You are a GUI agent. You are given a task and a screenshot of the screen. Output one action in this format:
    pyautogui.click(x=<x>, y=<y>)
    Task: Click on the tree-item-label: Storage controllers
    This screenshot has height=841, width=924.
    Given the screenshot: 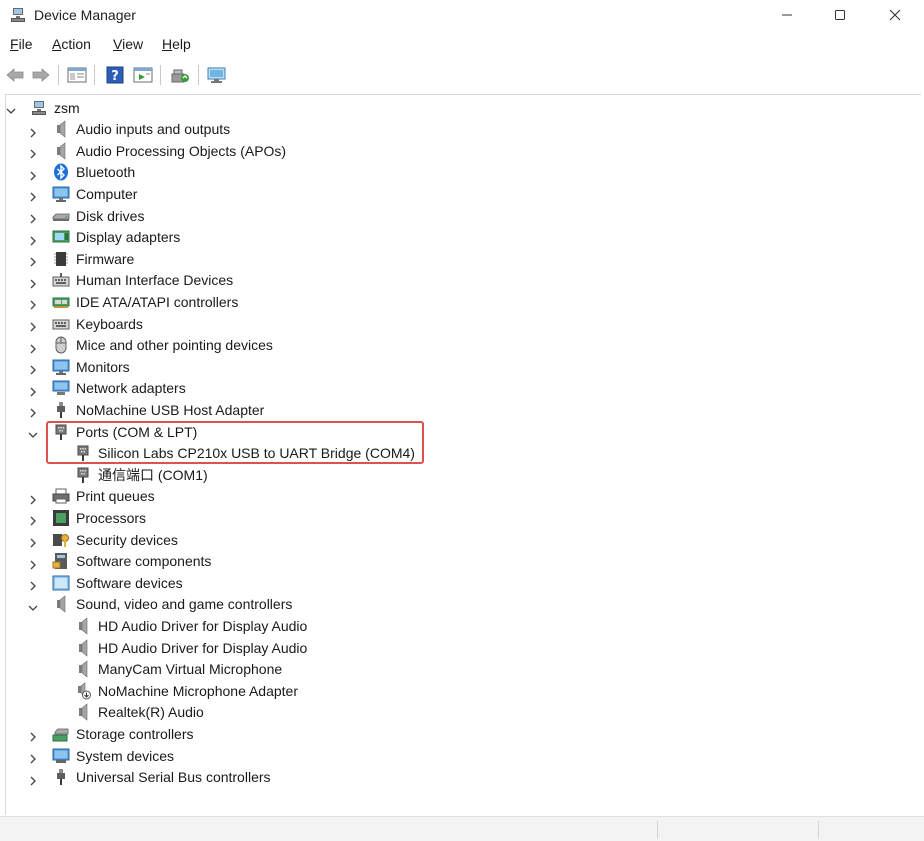 What is the action you would take?
    pyautogui.click(x=135, y=733)
    